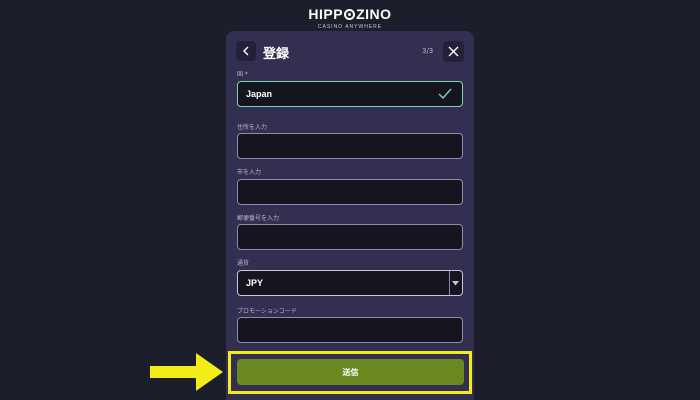  I want to click on logo-tagline: CASINO ANYWHERE, so click(350, 27).